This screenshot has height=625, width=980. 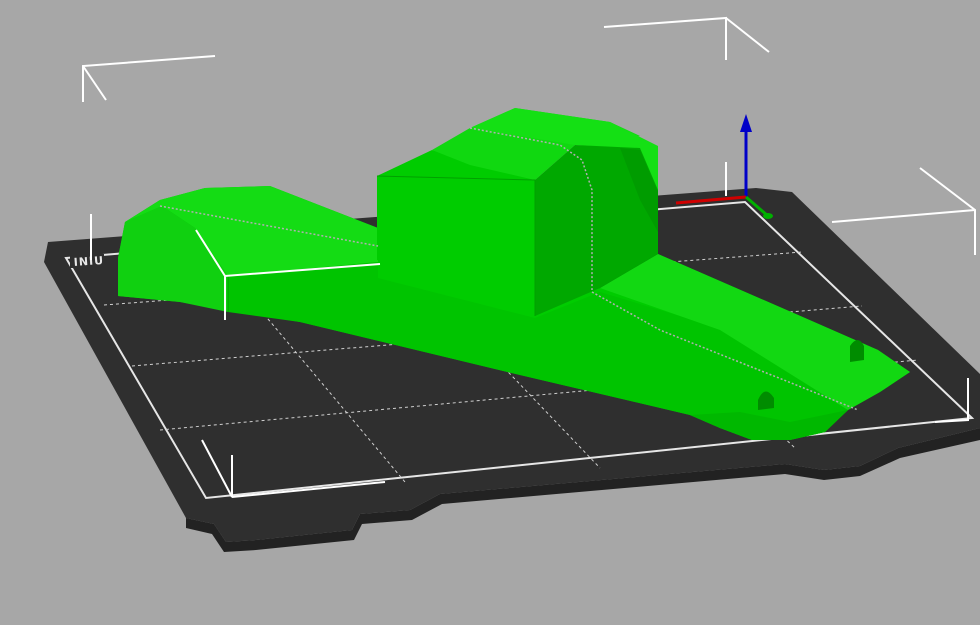 What do you see at coordinates (665, 38) in the screenshot?
I see `bbox-corner-top-right` at bounding box center [665, 38].